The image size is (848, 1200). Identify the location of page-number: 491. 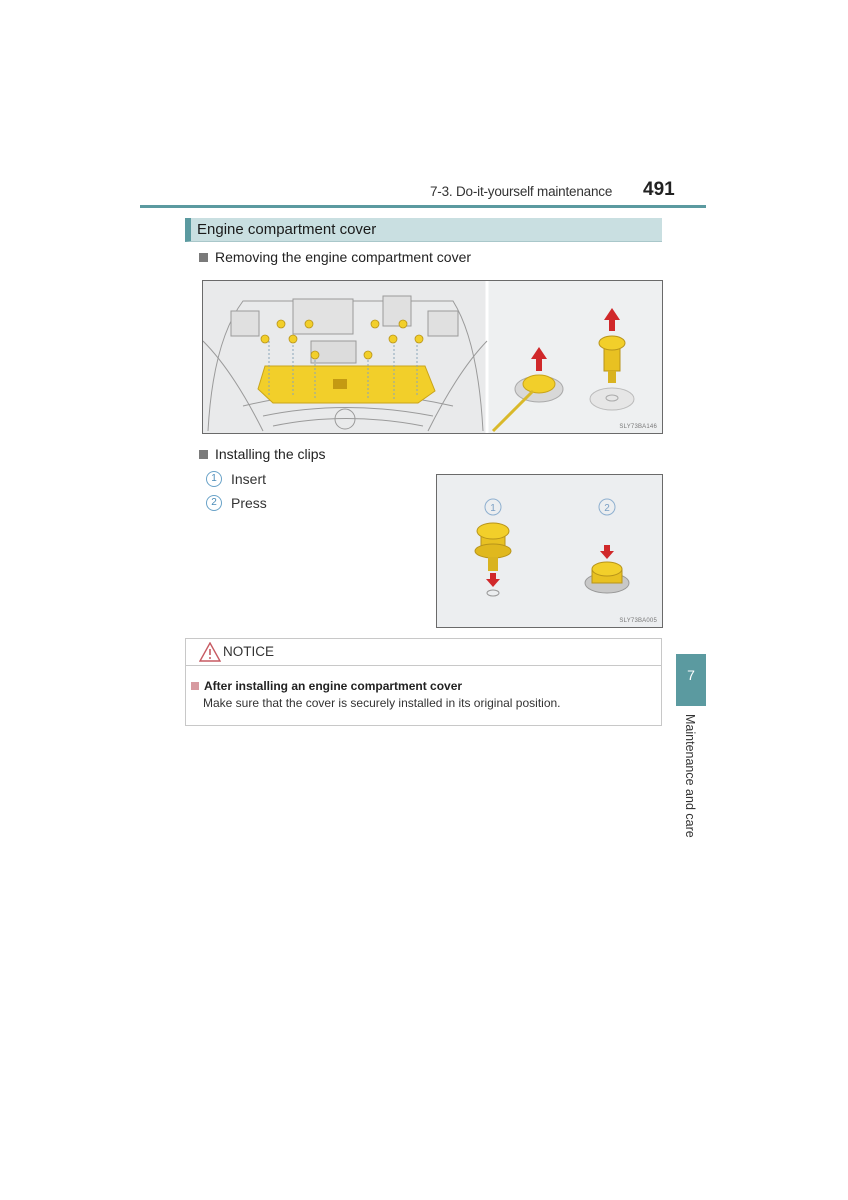
(659, 189).